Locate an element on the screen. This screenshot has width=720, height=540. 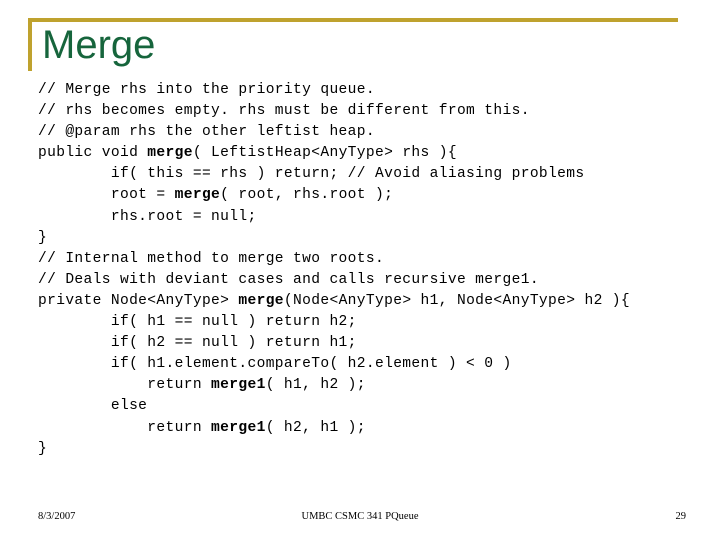
code-line: // Merge rhs into the priority queue. is located at coordinates (206, 90).